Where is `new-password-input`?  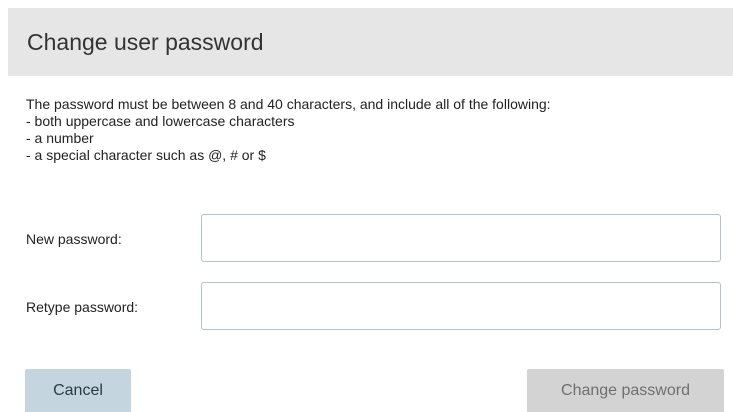
new-password-input is located at coordinates (461, 238).